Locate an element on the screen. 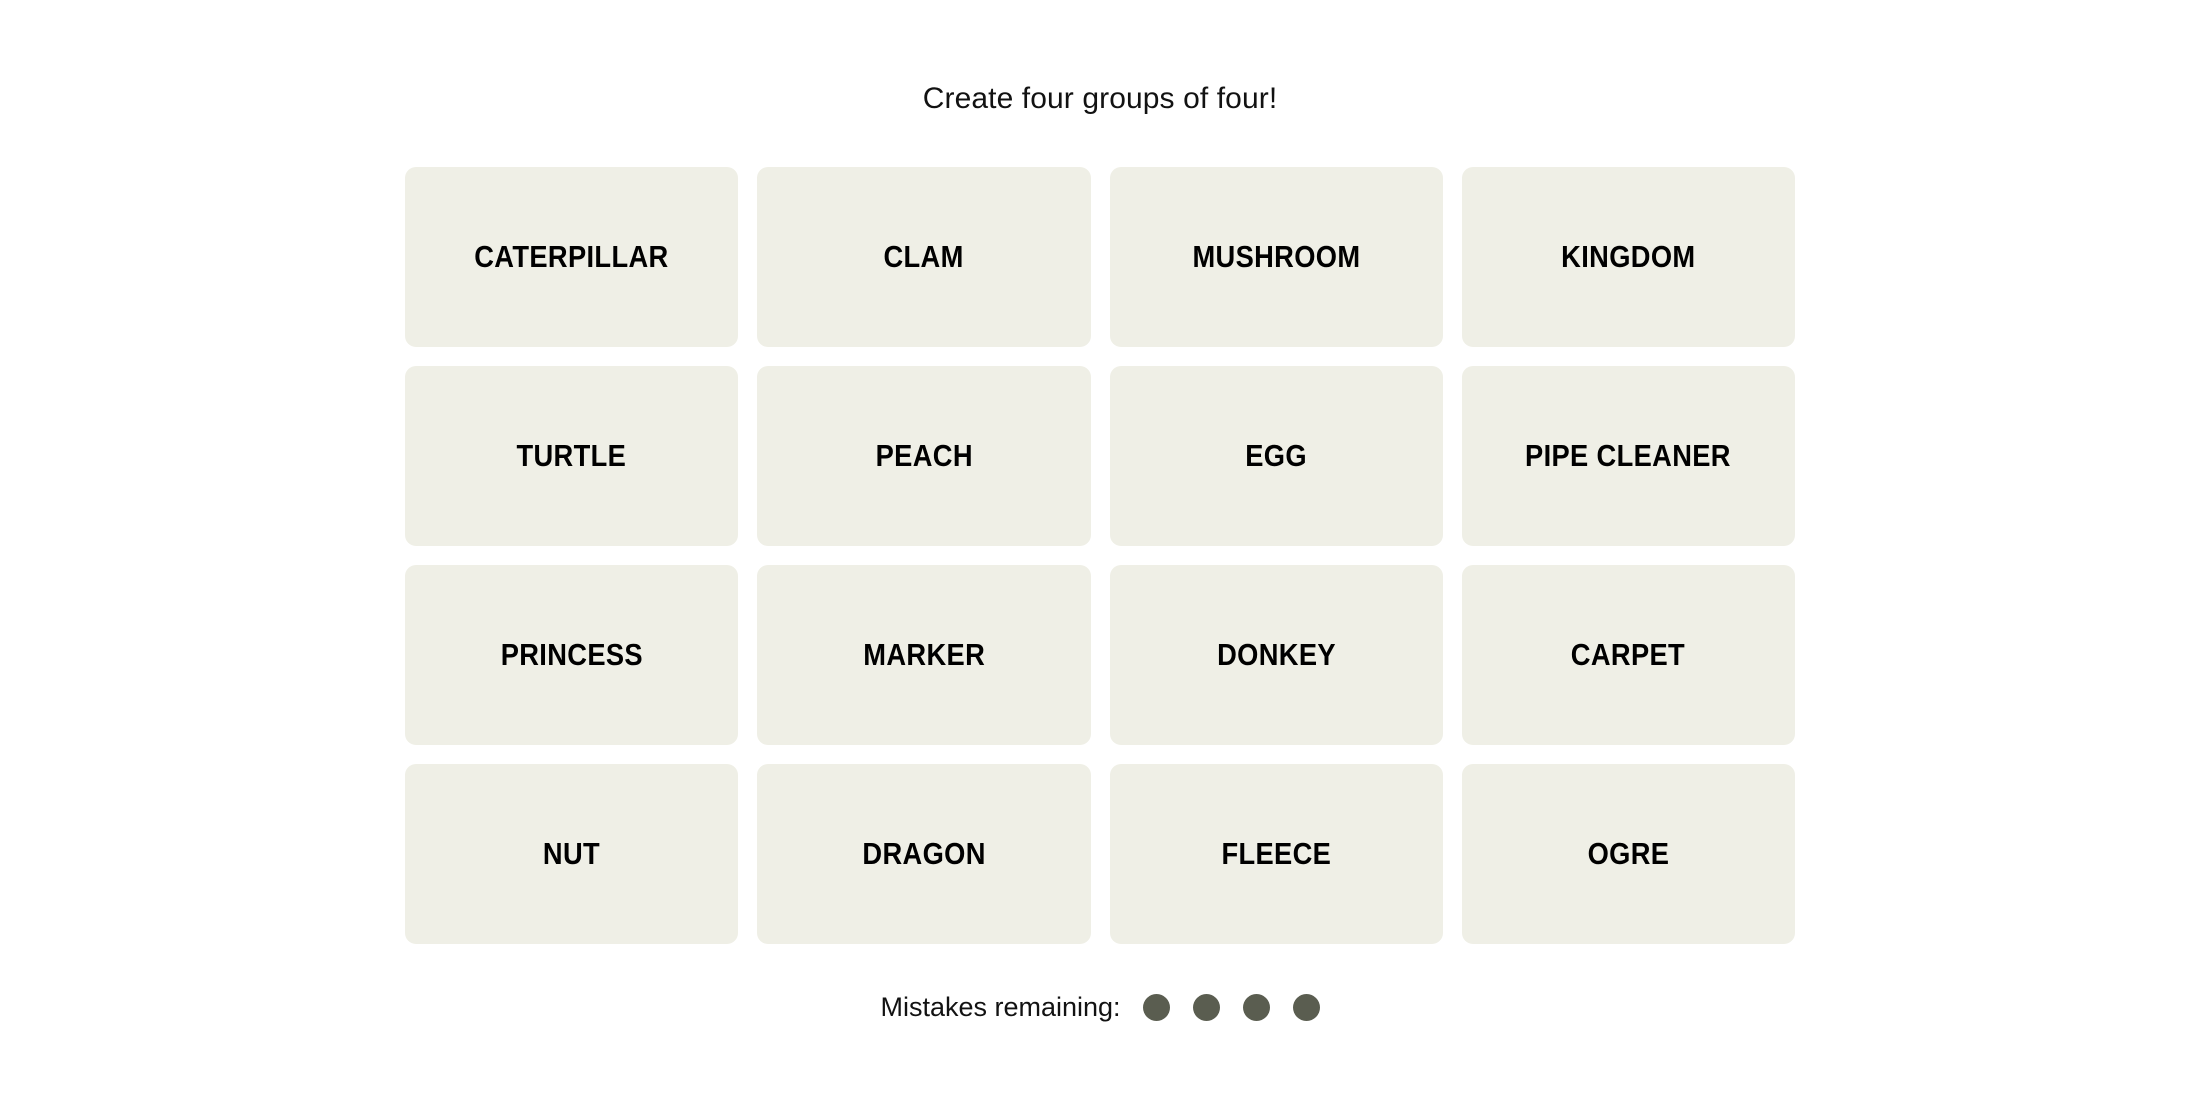  word-tile-label: MUSHROOM is located at coordinates (1276, 256).